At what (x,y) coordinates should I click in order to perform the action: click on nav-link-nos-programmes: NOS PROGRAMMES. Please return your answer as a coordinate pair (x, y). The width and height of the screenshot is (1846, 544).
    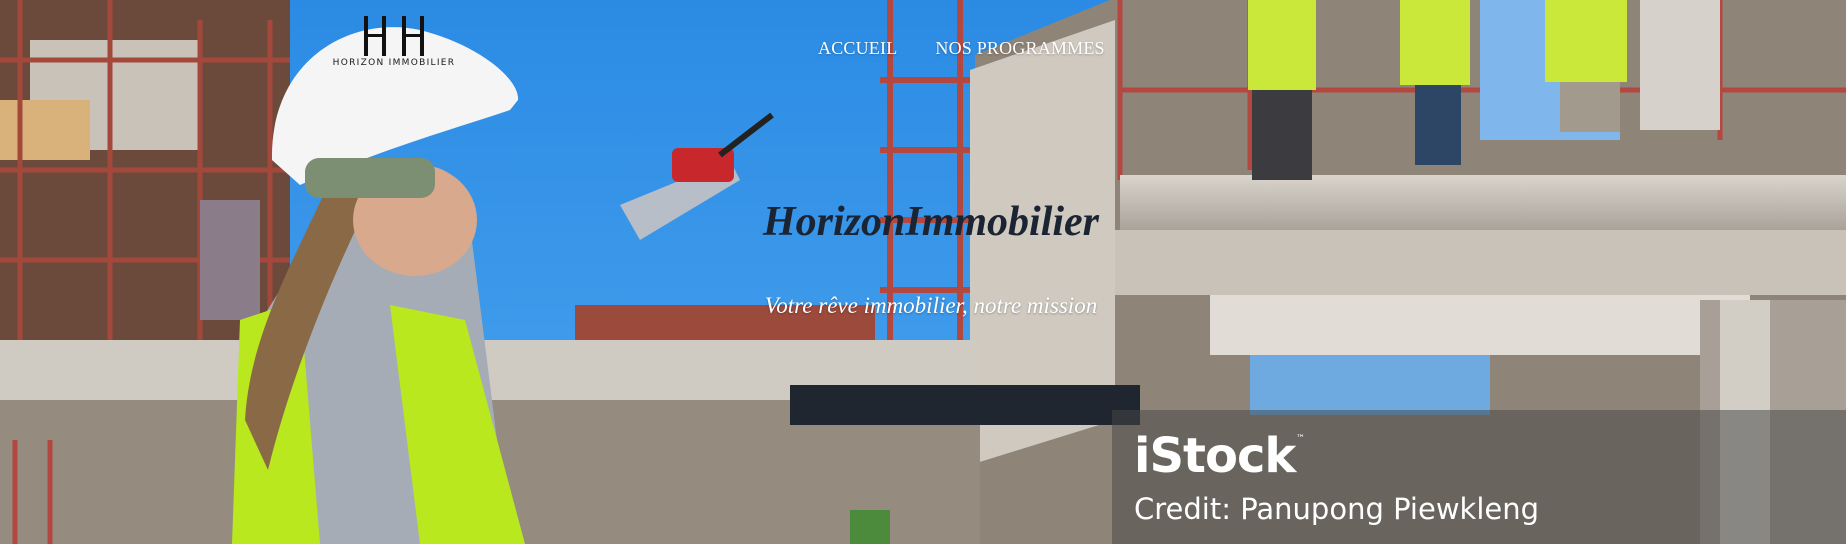
    Looking at the image, I should click on (1019, 48).